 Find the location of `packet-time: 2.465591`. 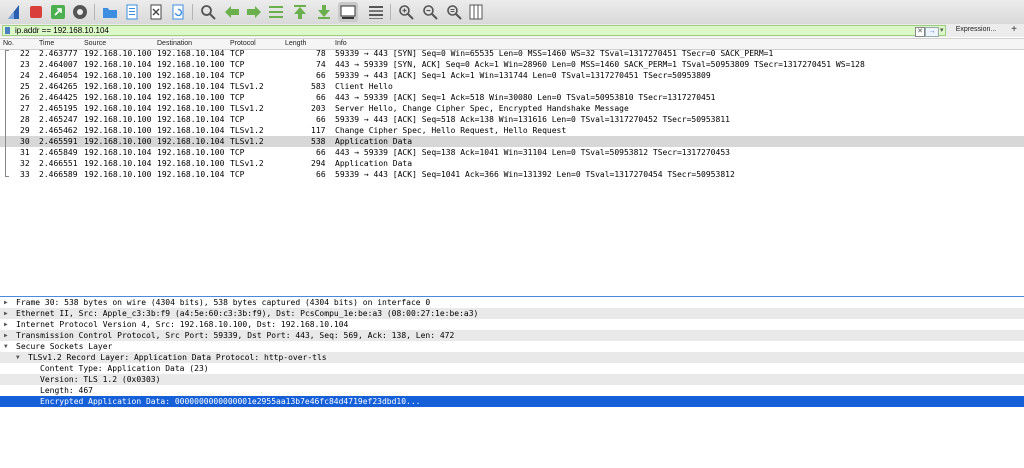

packet-time: 2.465591 is located at coordinates (58, 141).